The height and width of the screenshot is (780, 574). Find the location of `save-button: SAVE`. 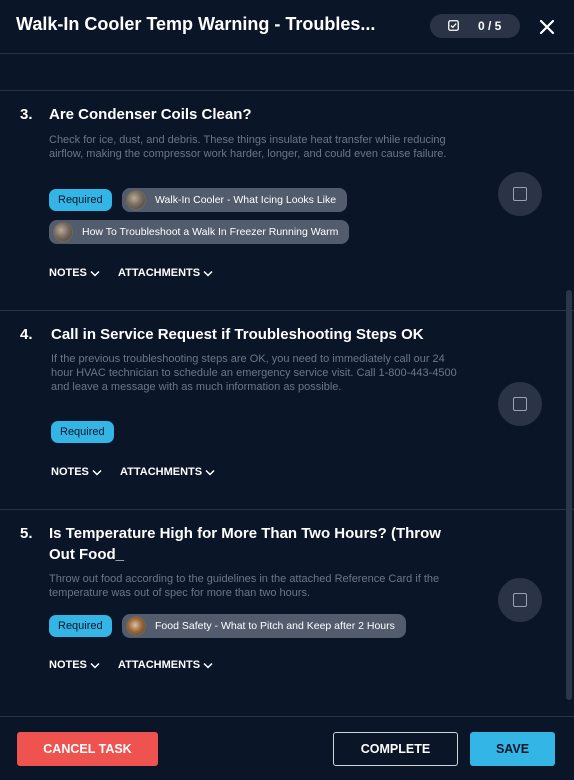

save-button: SAVE is located at coordinates (512, 749).